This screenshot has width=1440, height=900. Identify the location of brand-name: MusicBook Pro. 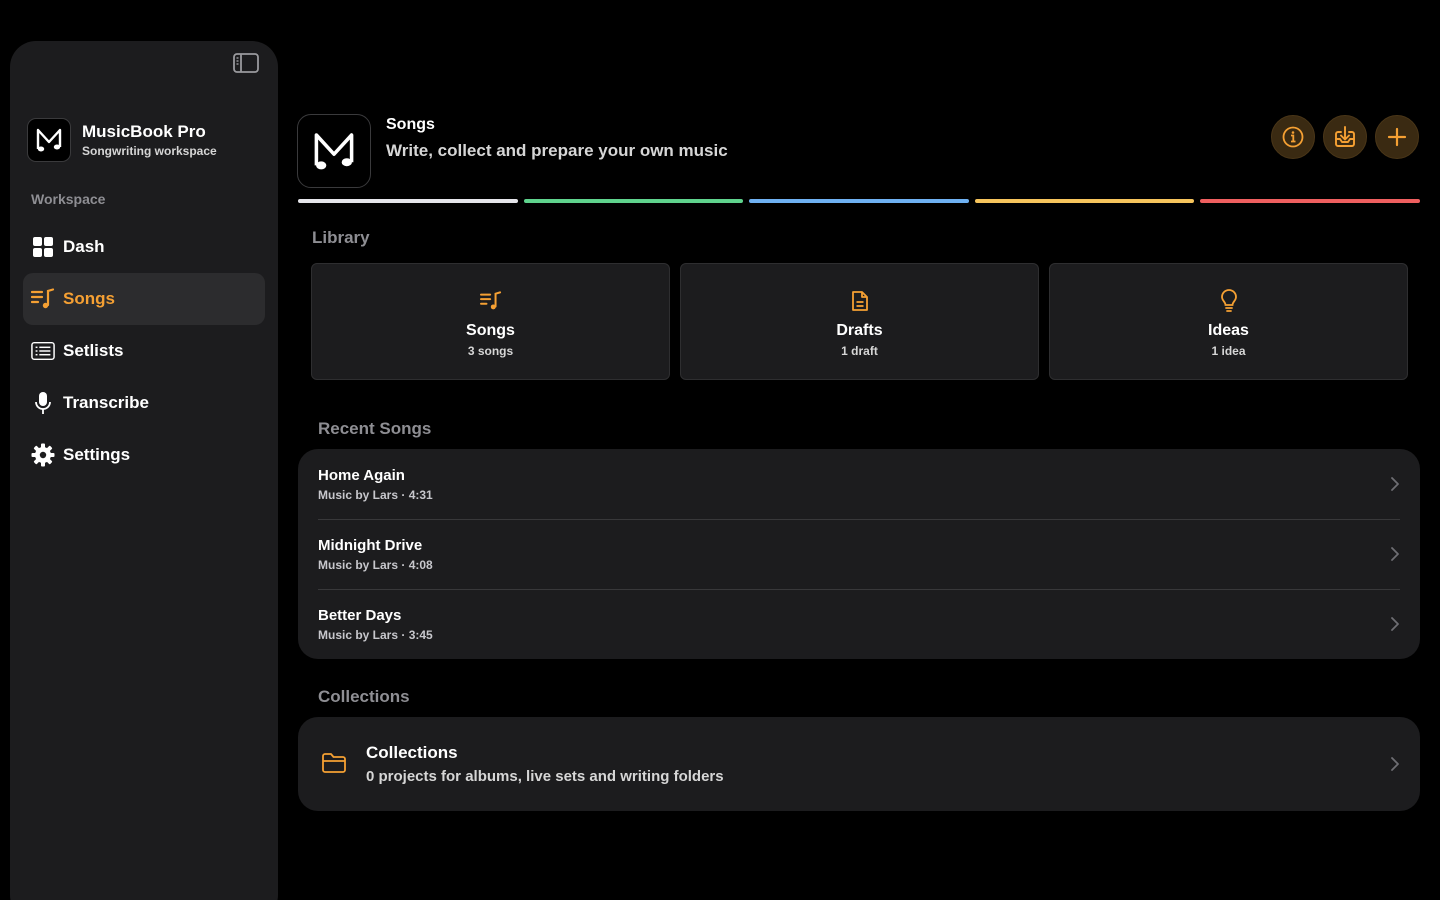
(144, 131).